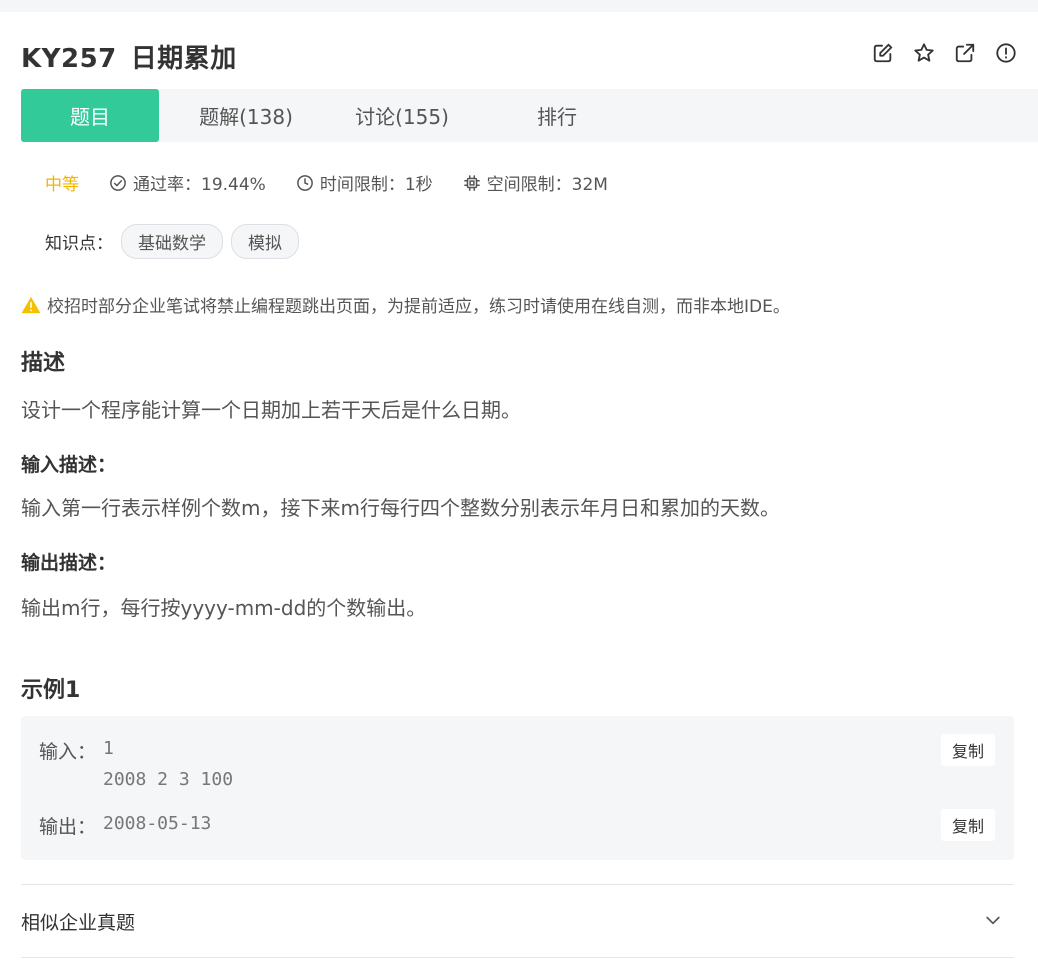 The width and height of the screenshot is (1038, 969). I want to click on example-input-value: 1 2008 2 3 100, so click(168, 764).